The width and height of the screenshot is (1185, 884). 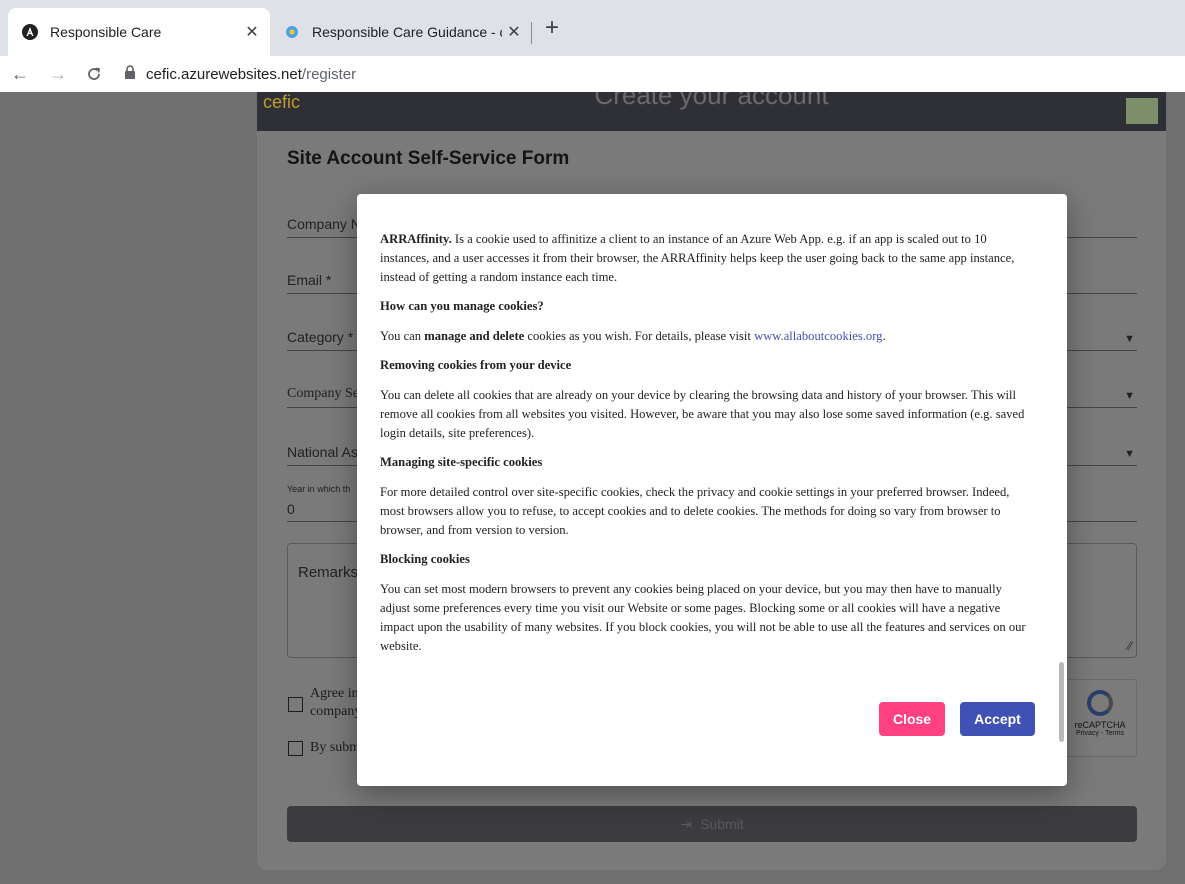 I want to click on modal-scrollbar, so click(x=1061, y=490).